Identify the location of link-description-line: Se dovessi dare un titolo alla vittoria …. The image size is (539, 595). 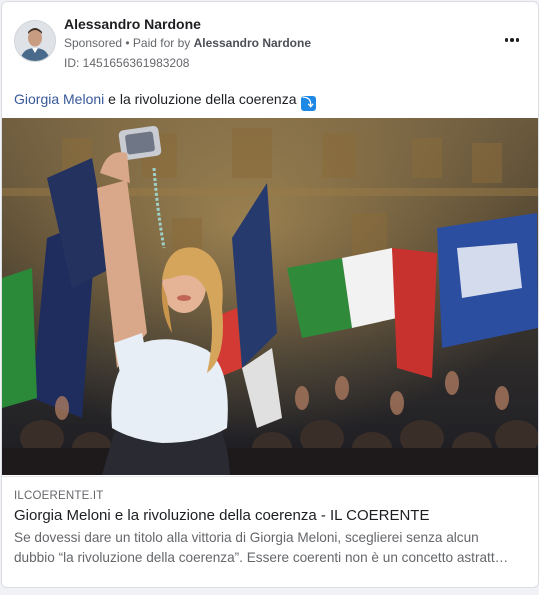
(246, 537).